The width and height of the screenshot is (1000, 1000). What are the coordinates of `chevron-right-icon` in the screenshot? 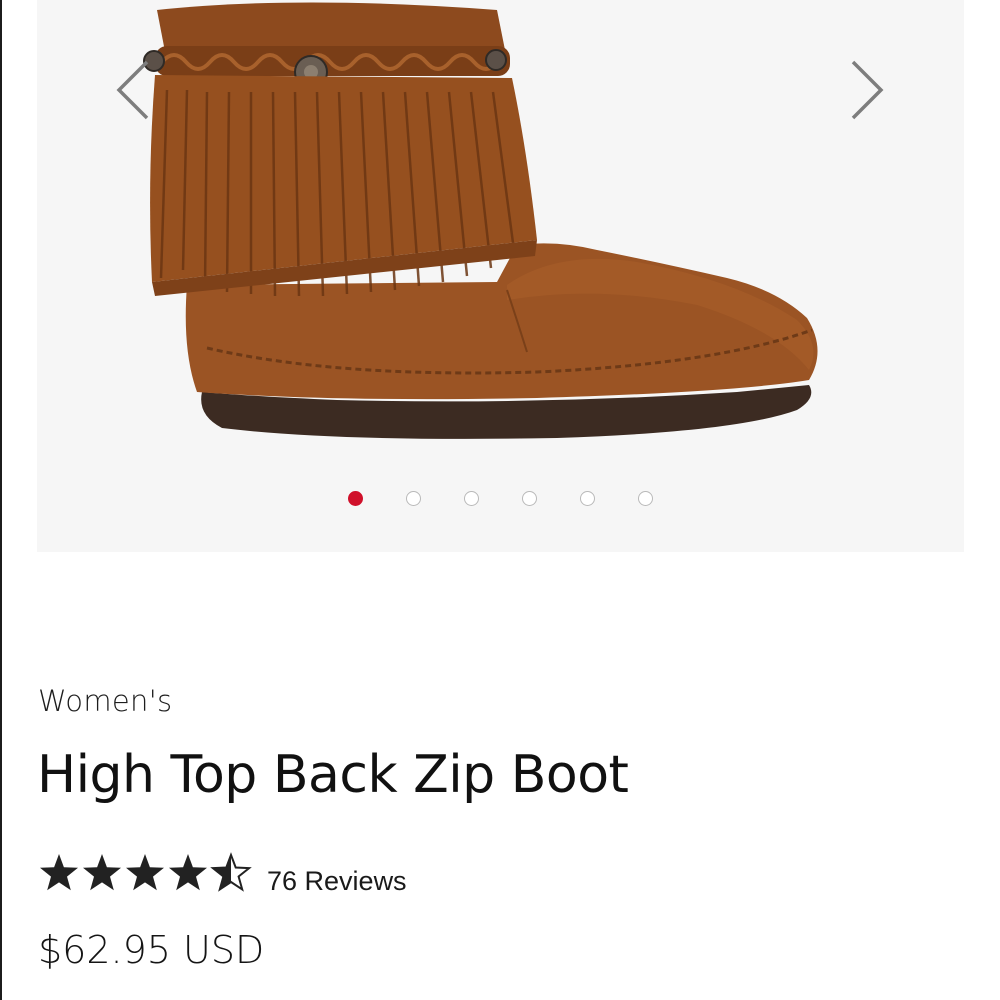 It's located at (865, 90).